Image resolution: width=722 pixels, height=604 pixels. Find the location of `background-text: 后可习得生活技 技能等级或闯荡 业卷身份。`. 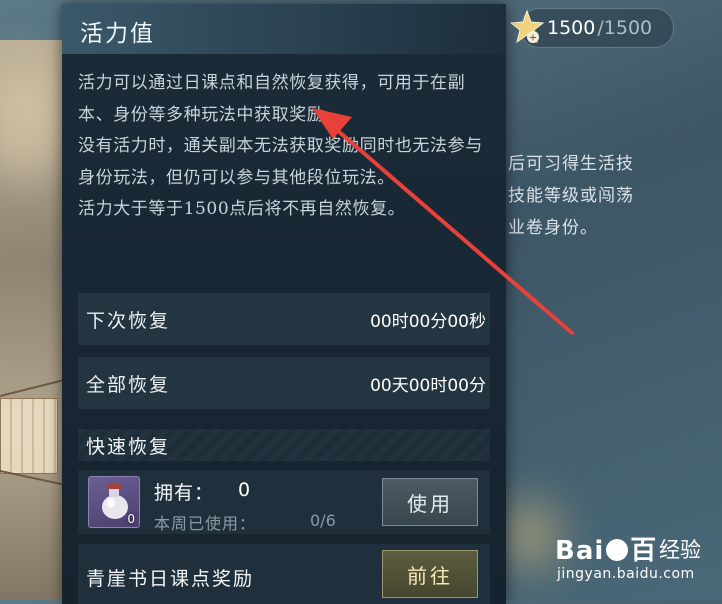

background-text: 后可习得生活技 技能等级或闯荡 业卷身份。 is located at coordinates (598, 196).